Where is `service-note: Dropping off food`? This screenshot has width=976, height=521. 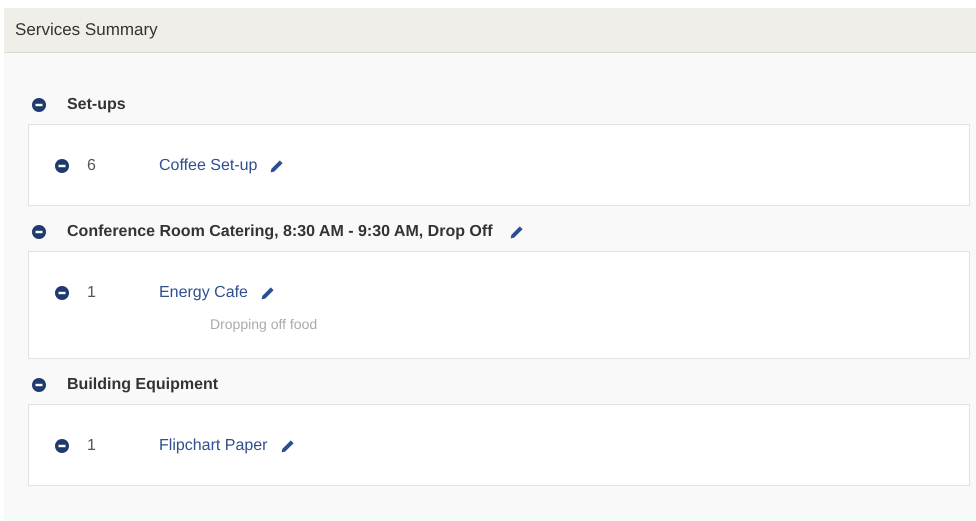
service-note: Dropping off food is located at coordinates (264, 324).